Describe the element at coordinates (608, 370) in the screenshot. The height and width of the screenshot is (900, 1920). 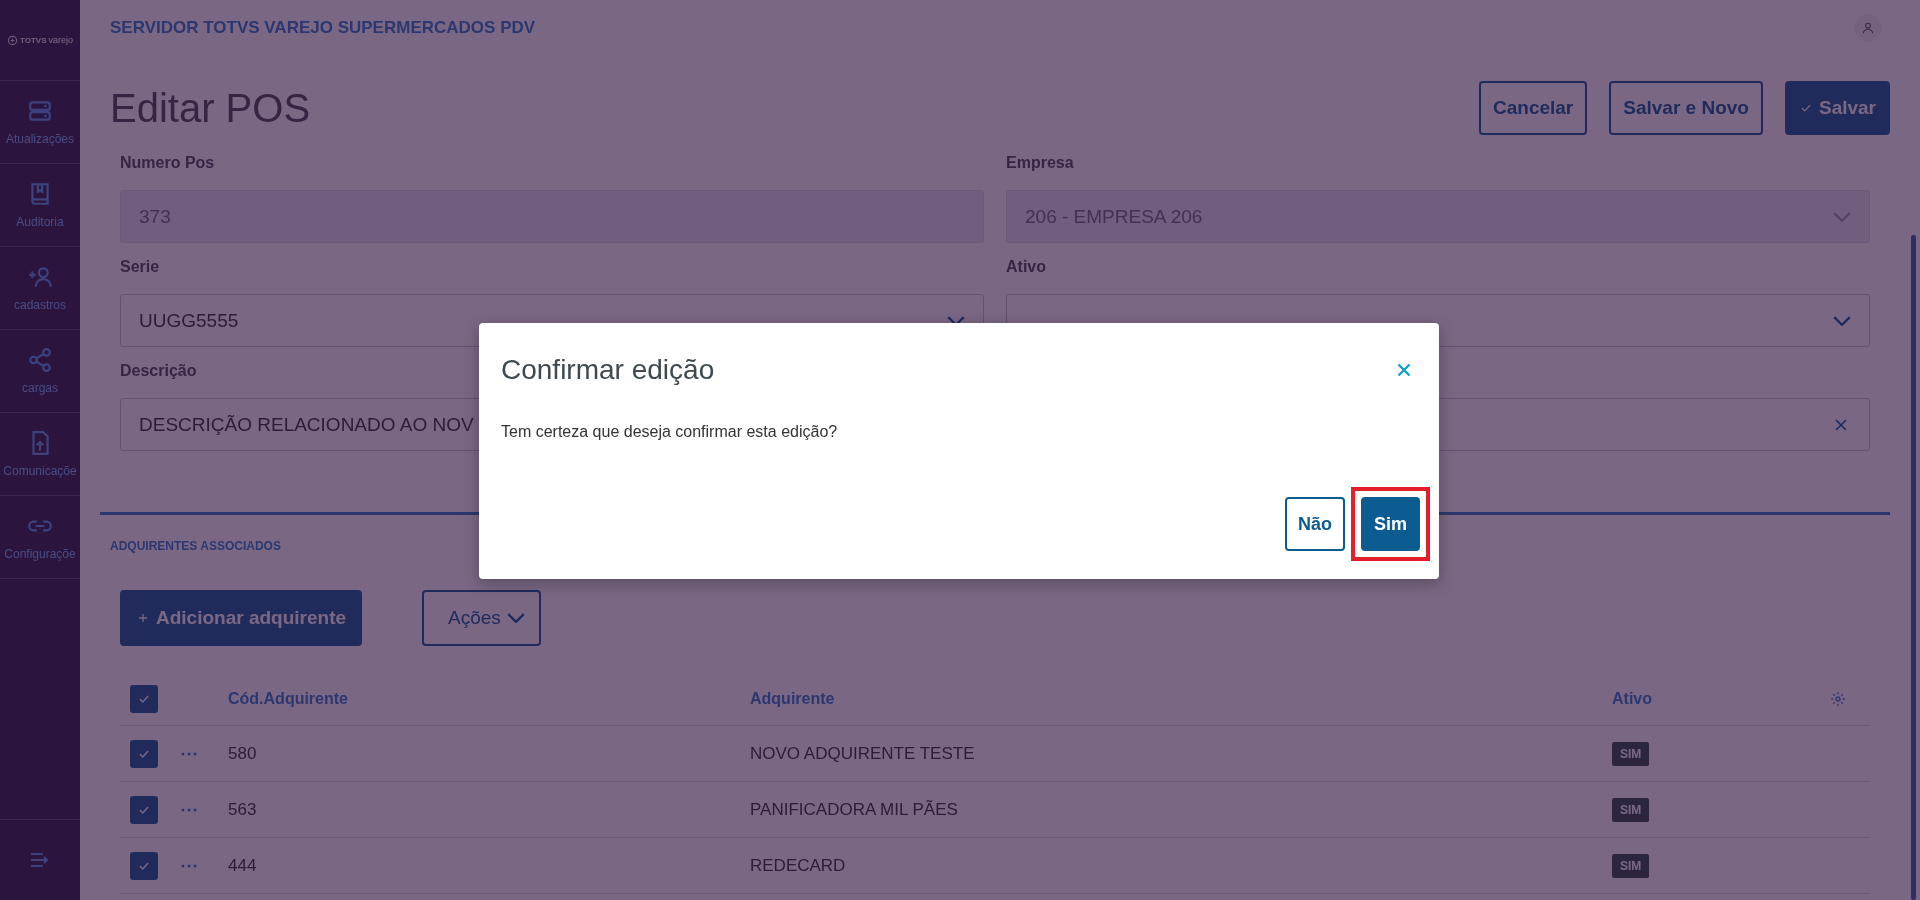
I see `dialog-title: Confirmar edição` at that location.